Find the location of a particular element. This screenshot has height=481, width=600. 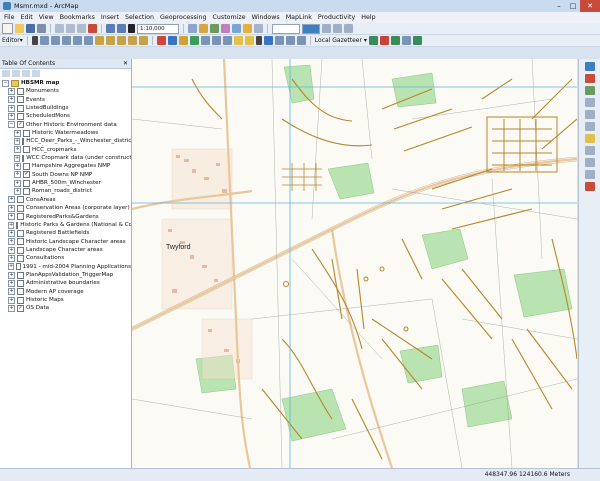

toc-layer-row: + Events is located at coordinates (65, 100).